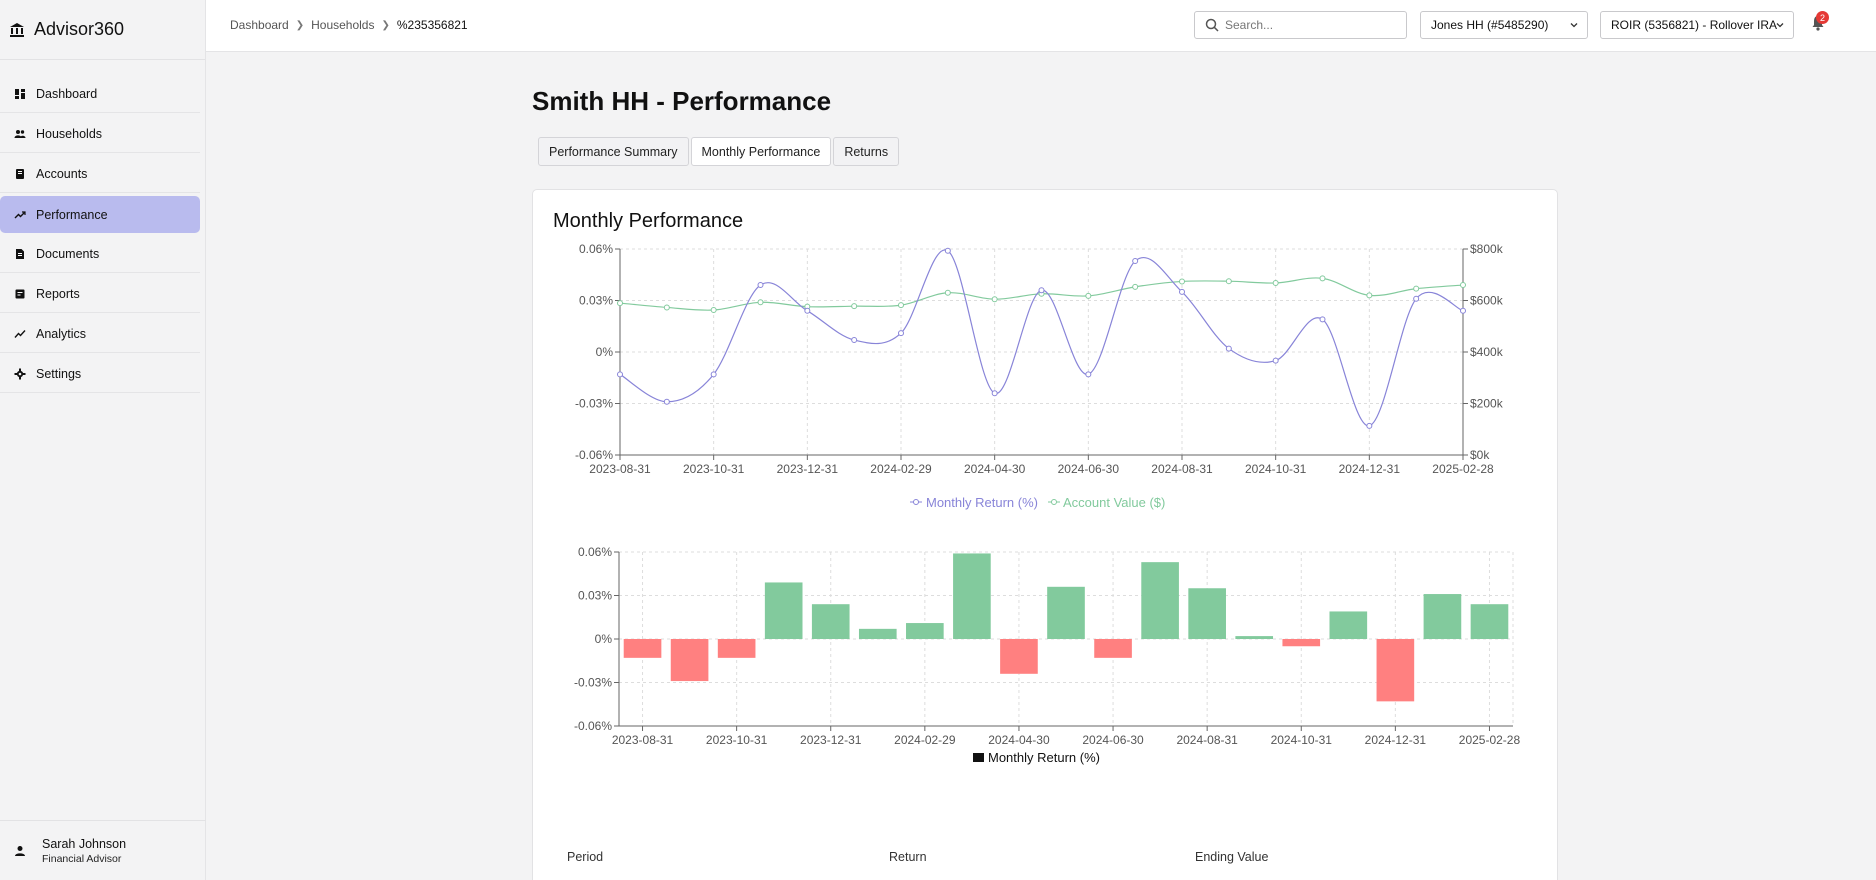 The height and width of the screenshot is (880, 1876). I want to click on x-tick-label: 2023-12-31, so click(808, 469).